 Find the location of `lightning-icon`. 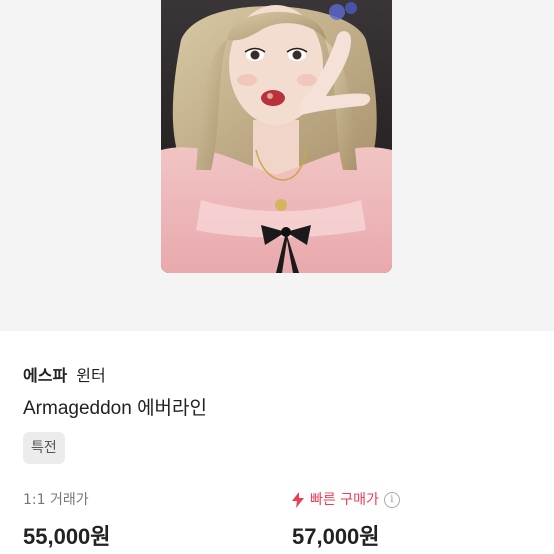

lightning-icon is located at coordinates (298, 500).